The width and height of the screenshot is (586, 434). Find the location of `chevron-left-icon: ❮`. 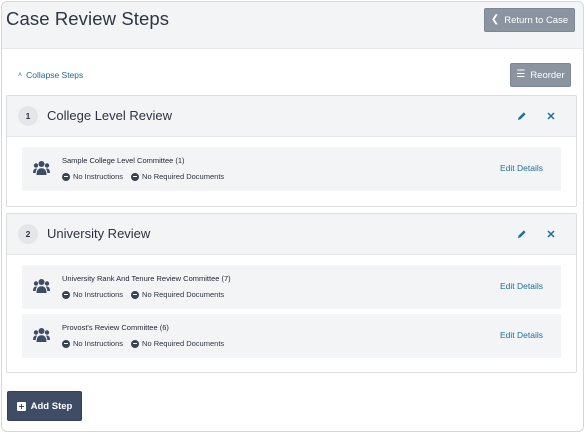

chevron-left-icon: ❮ is located at coordinates (495, 19).